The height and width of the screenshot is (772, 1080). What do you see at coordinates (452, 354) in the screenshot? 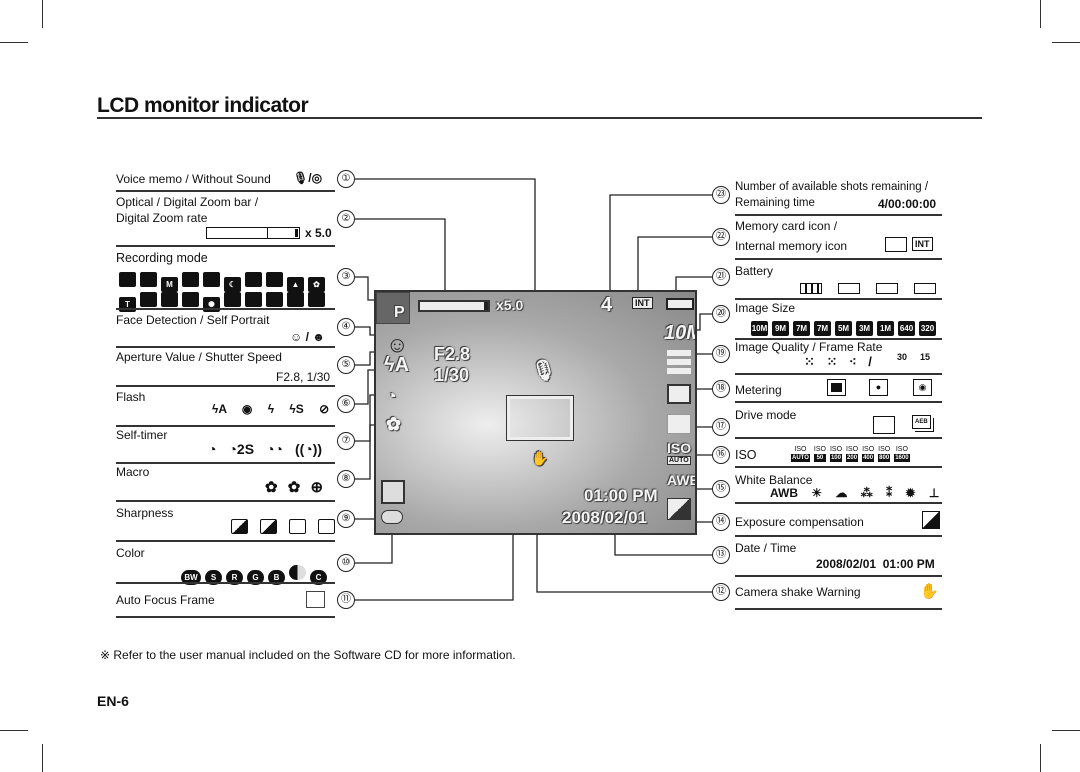
I see `aperture-indicator: F2.8` at bounding box center [452, 354].